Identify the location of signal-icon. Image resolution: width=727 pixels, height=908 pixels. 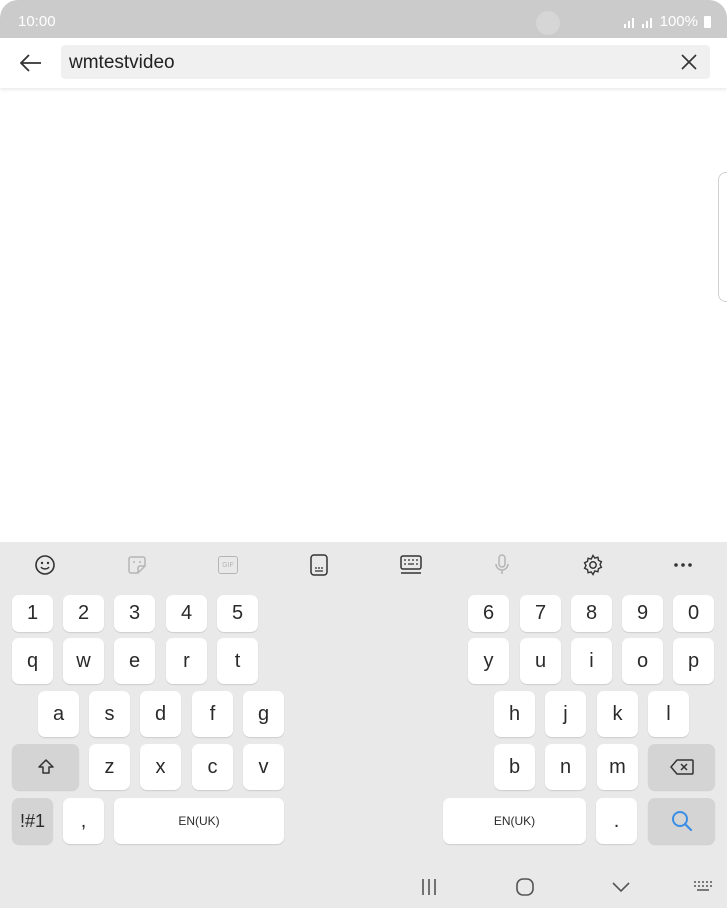
(630, 22).